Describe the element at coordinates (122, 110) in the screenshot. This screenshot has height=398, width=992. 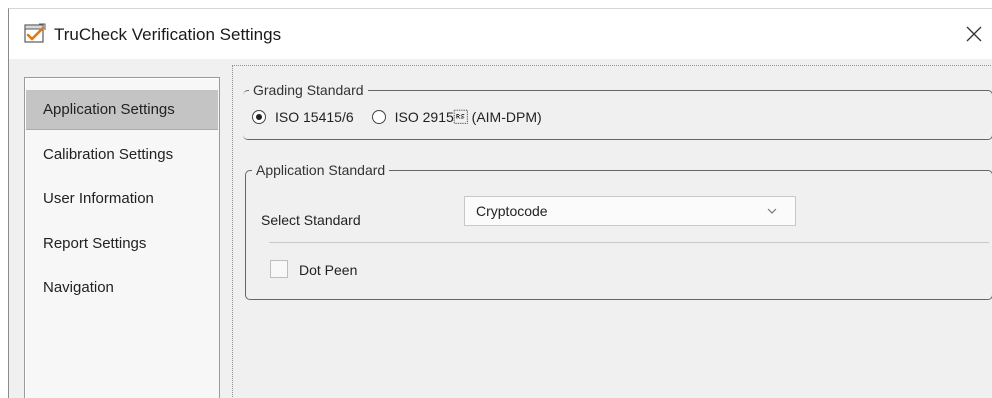
I see `sidebar-item-application-settings: Application Settings` at that location.